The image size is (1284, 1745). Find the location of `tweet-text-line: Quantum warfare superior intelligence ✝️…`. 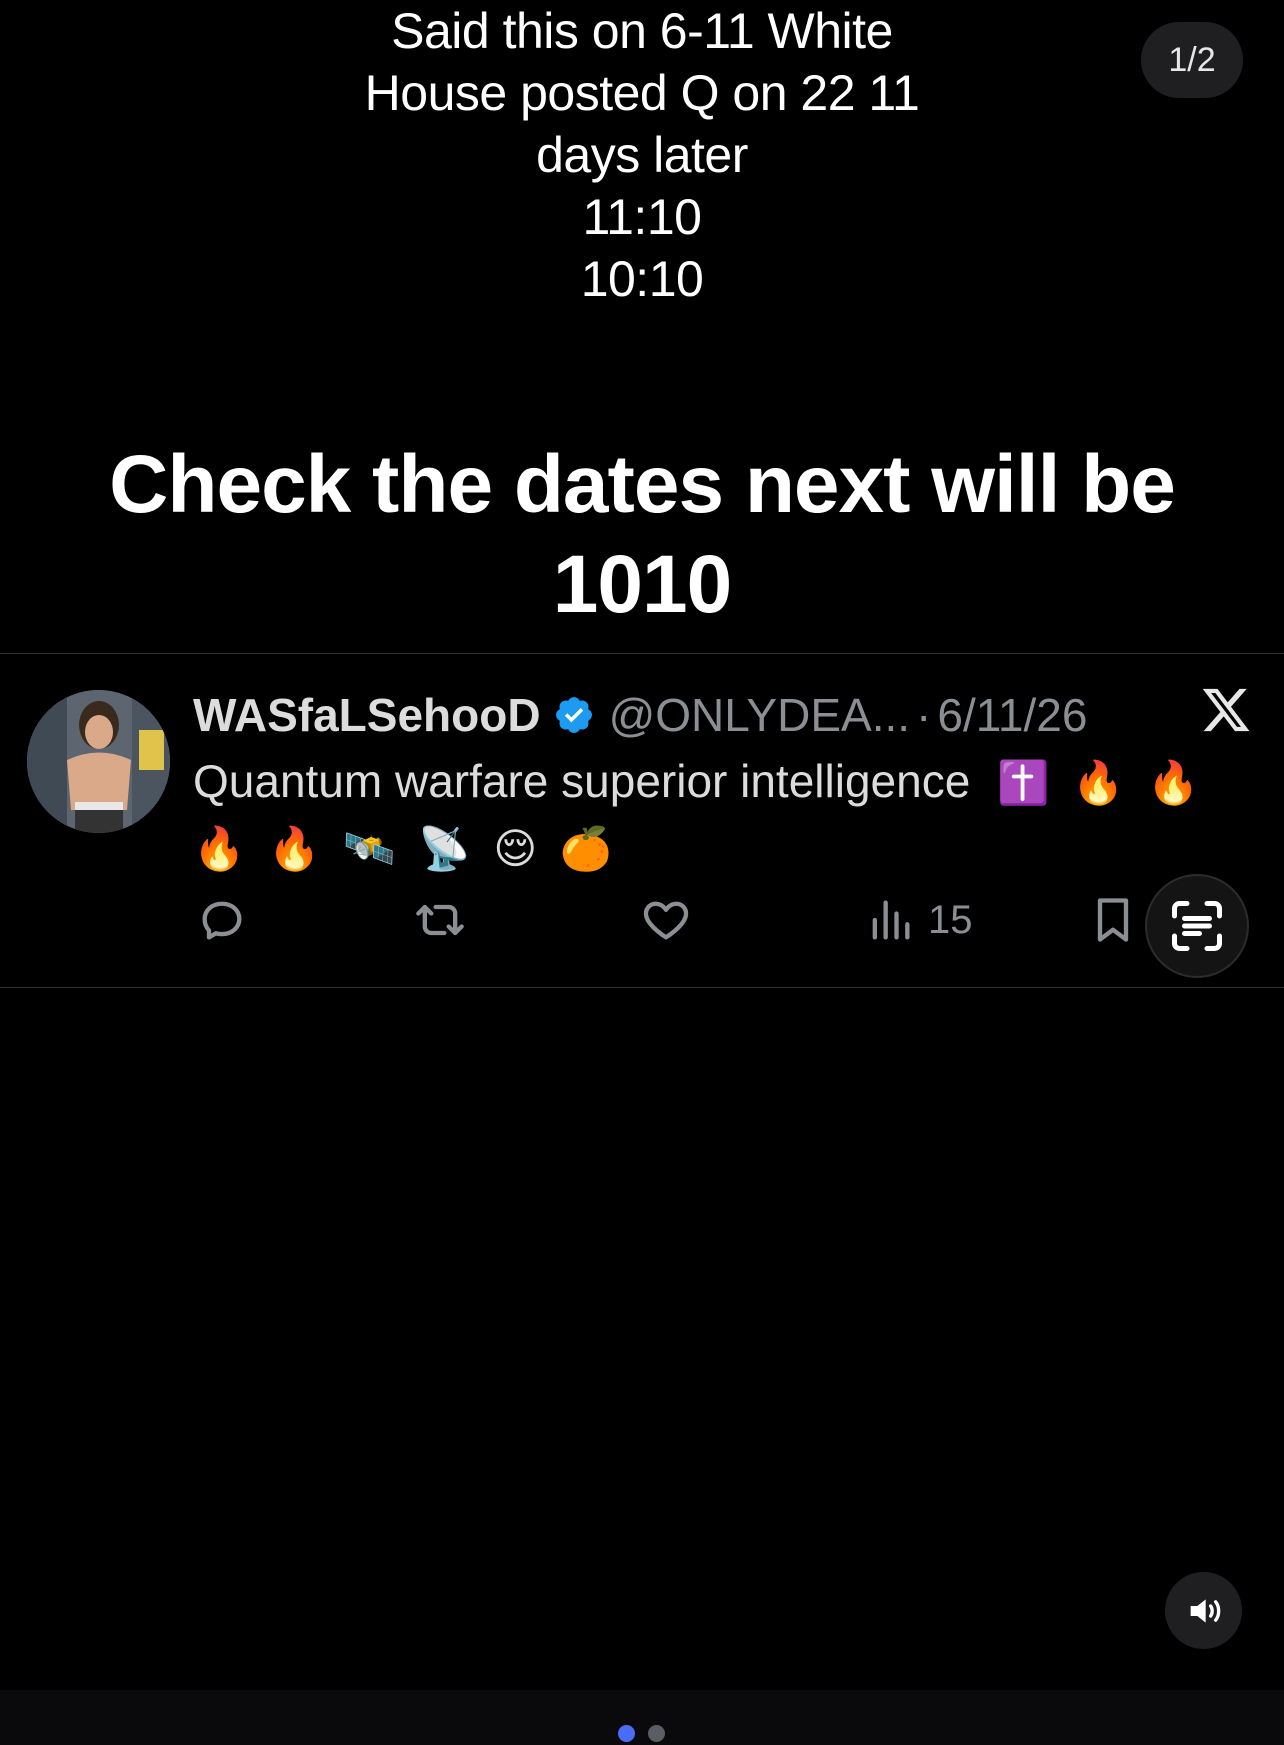

tweet-text-line: Quantum warfare superior intelligence ✝️… is located at coordinates (723, 782).